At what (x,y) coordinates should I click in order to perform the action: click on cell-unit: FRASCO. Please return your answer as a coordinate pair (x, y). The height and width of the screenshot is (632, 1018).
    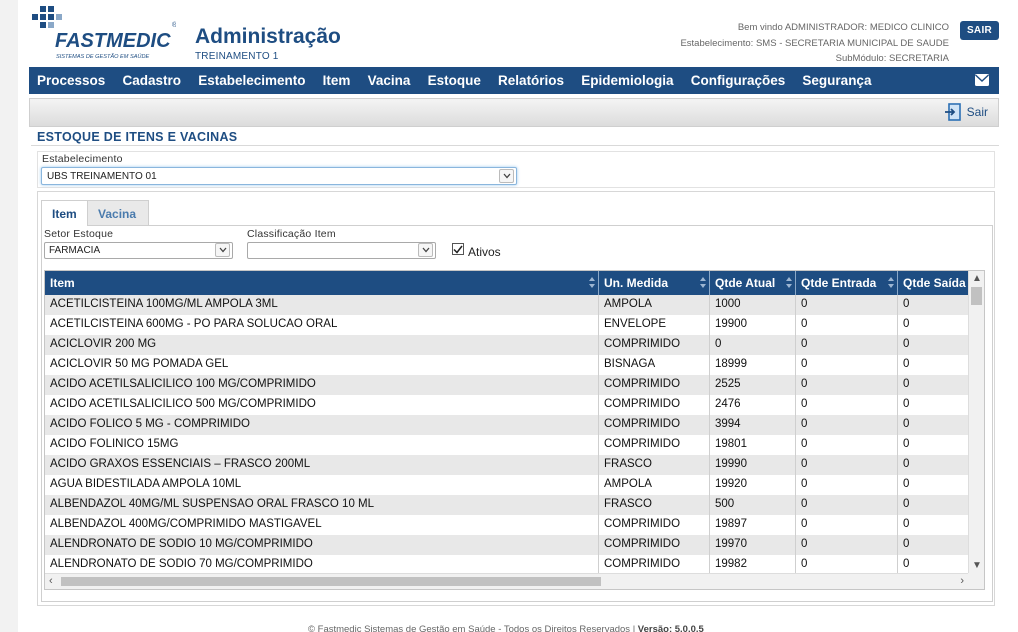
    Looking at the image, I should click on (654, 505).